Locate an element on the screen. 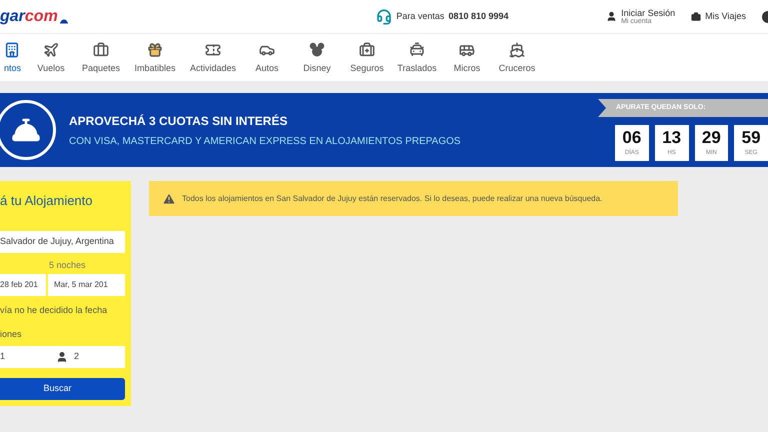 The width and height of the screenshot is (768, 432). nav-tab: Traslados is located at coordinates (417, 58).